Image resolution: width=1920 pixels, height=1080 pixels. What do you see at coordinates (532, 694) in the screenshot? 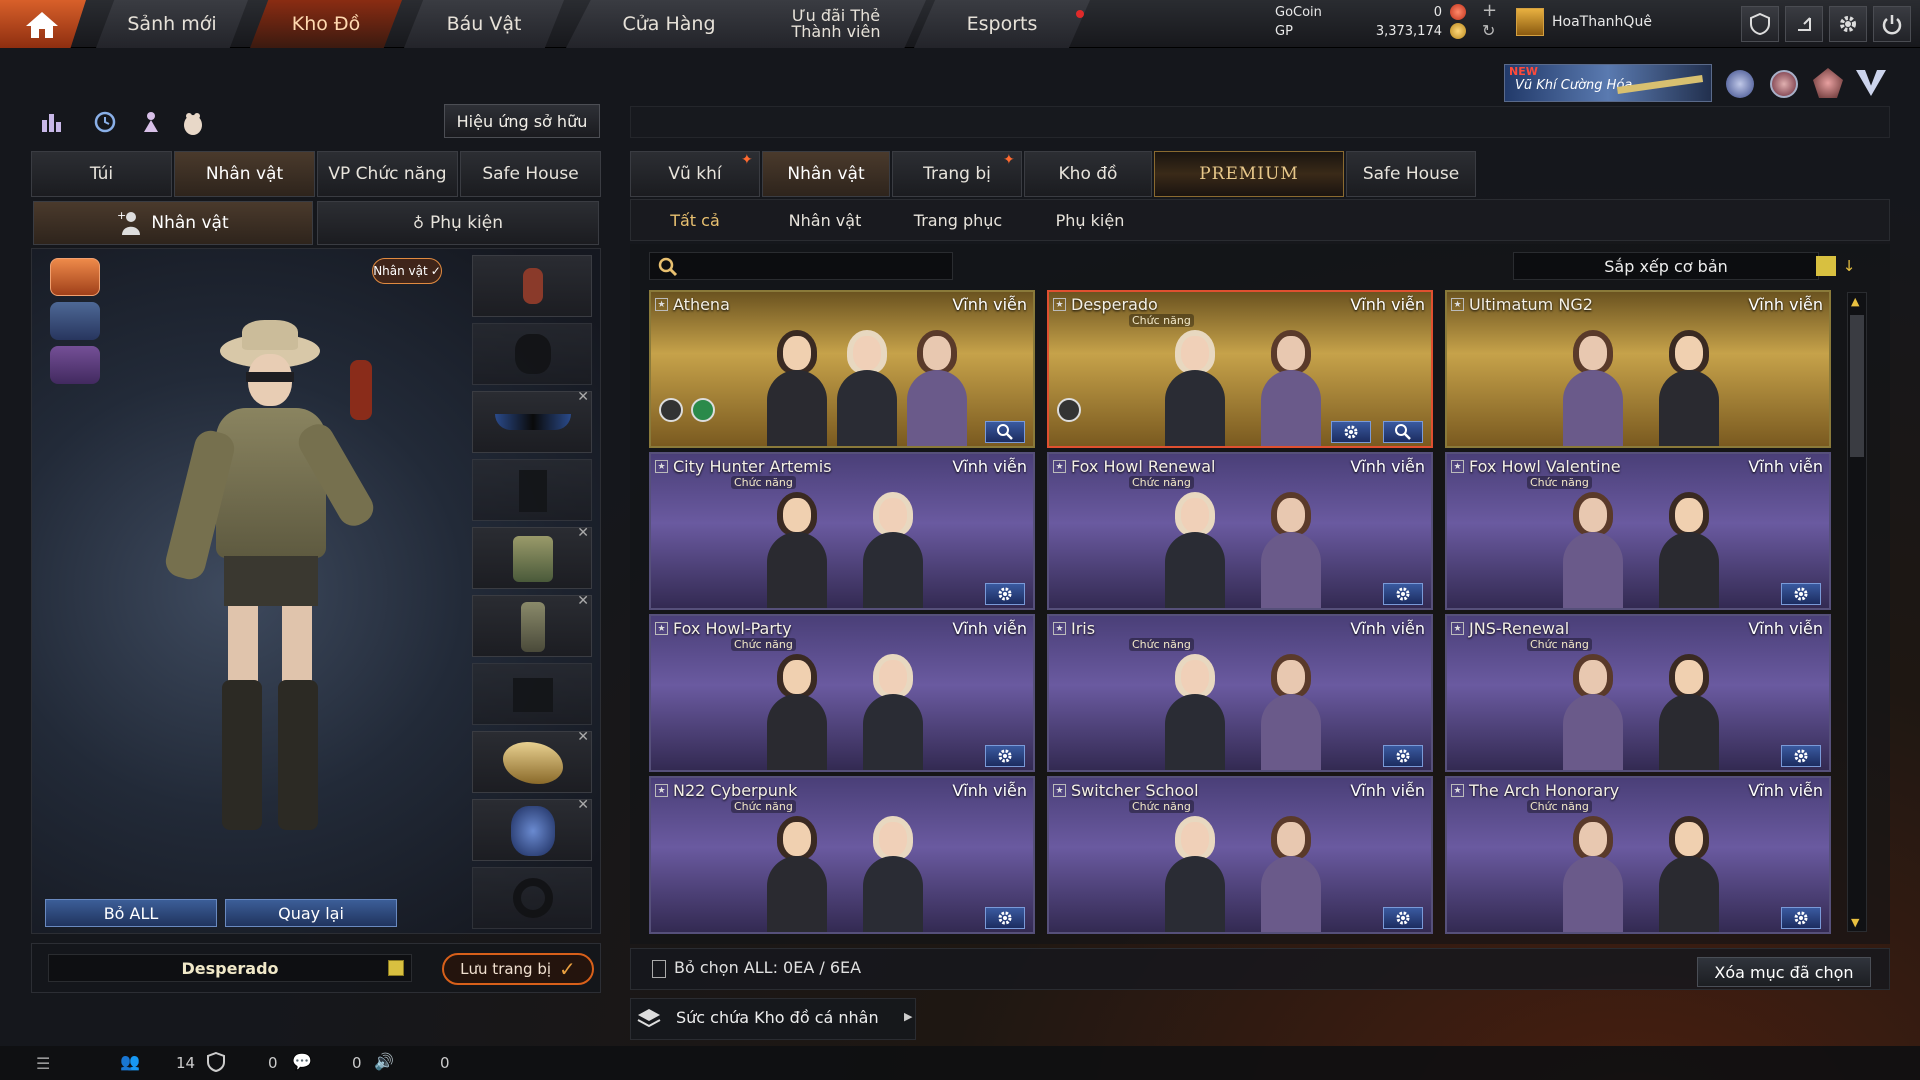
I see `slot-legs` at bounding box center [532, 694].